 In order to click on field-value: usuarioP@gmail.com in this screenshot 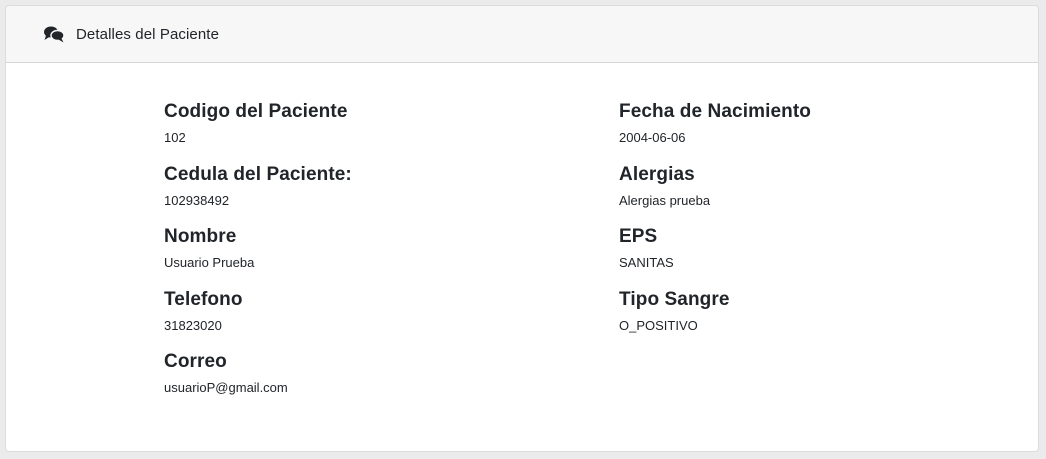, I will do `click(226, 387)`.